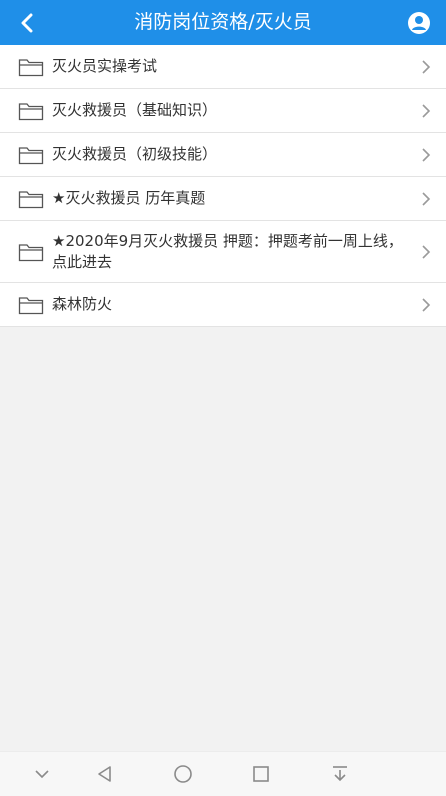  I want to click on list-item: 灭火救援员（基础知识）, so click(223, 111).